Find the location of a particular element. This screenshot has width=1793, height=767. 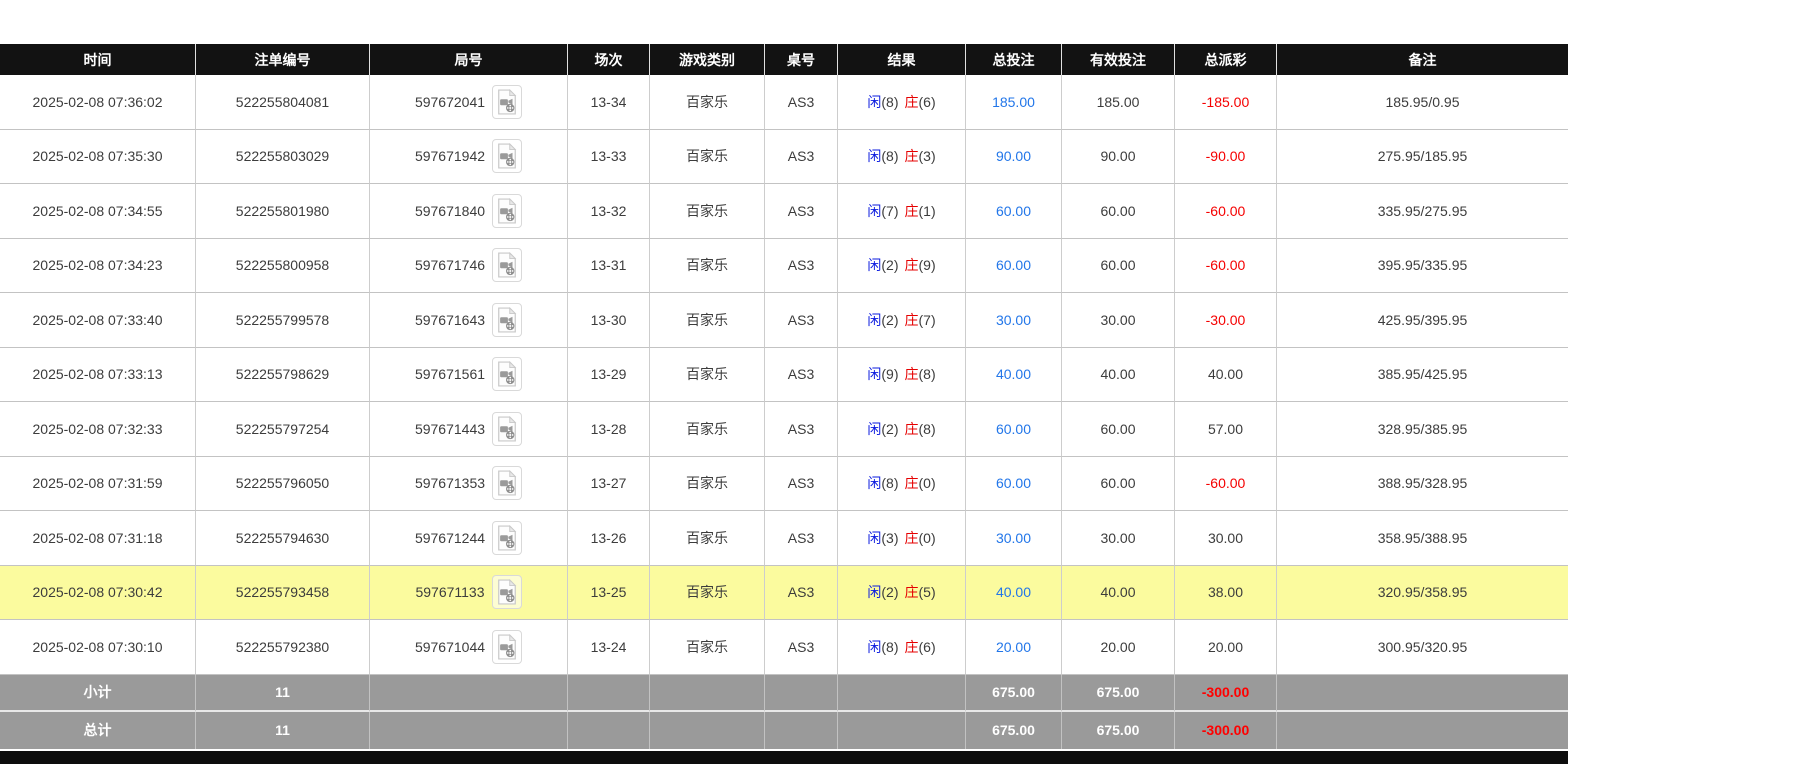

subtotal-empty-remark is located at coordinates (1422, 693).